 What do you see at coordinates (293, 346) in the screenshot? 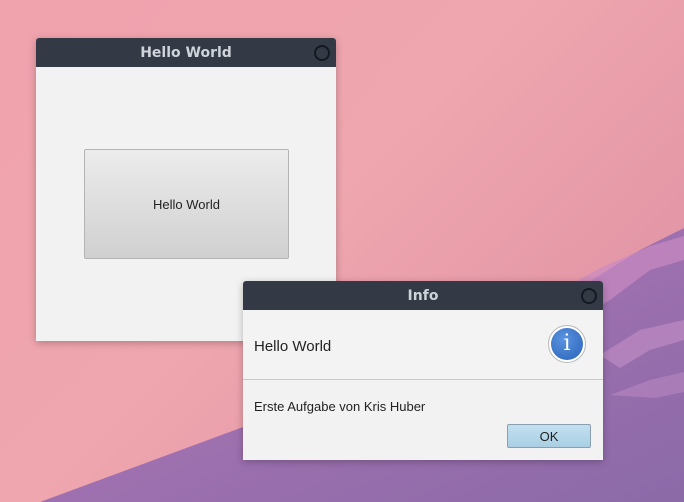
I see `dialog-header-text: Hello World` at bounding box center [293, 346].